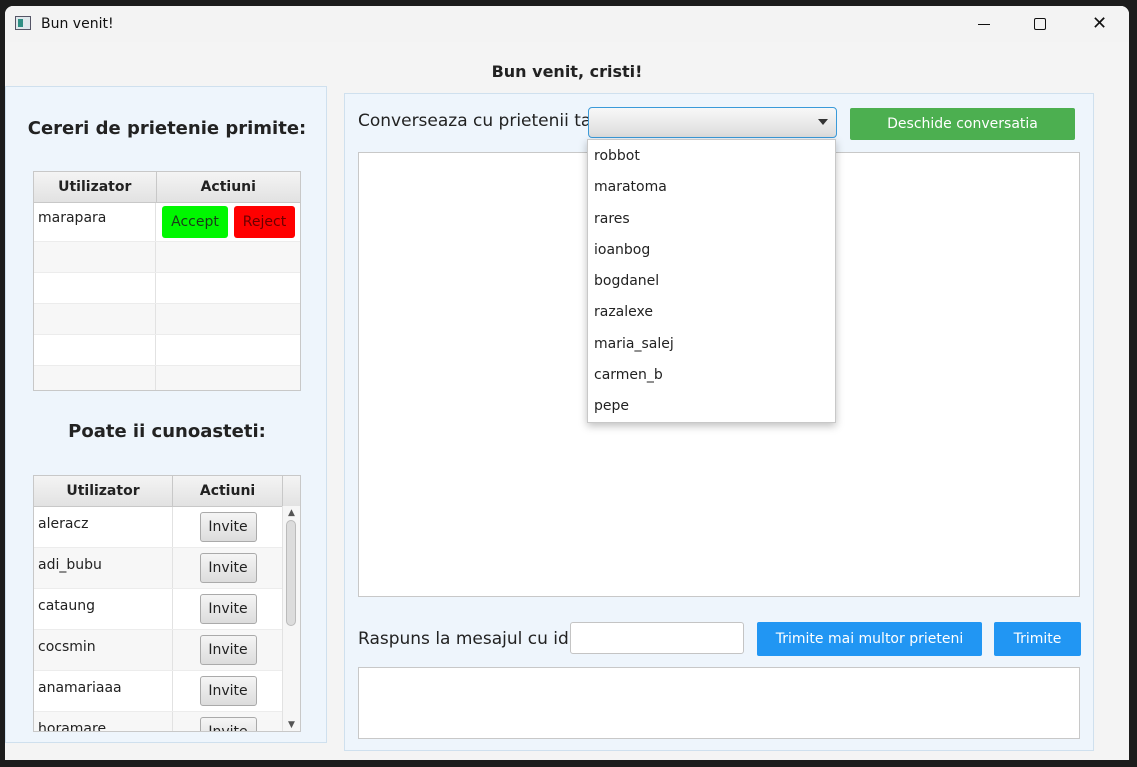 This screenshot has width=1137, height=767. I want to click on dropdown-option: pepe, so click(611, 406).